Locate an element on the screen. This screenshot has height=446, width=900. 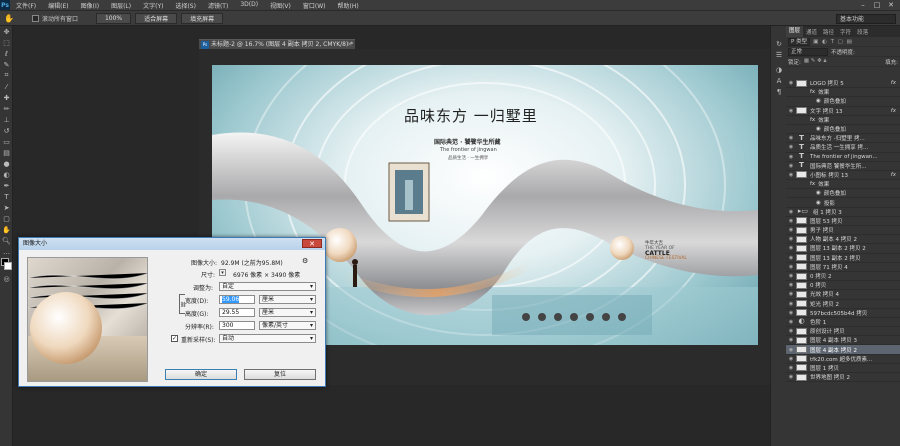
layer-row: ◉ 人物 副本 4 拷贝 2 is located at coordinates (843, 240).